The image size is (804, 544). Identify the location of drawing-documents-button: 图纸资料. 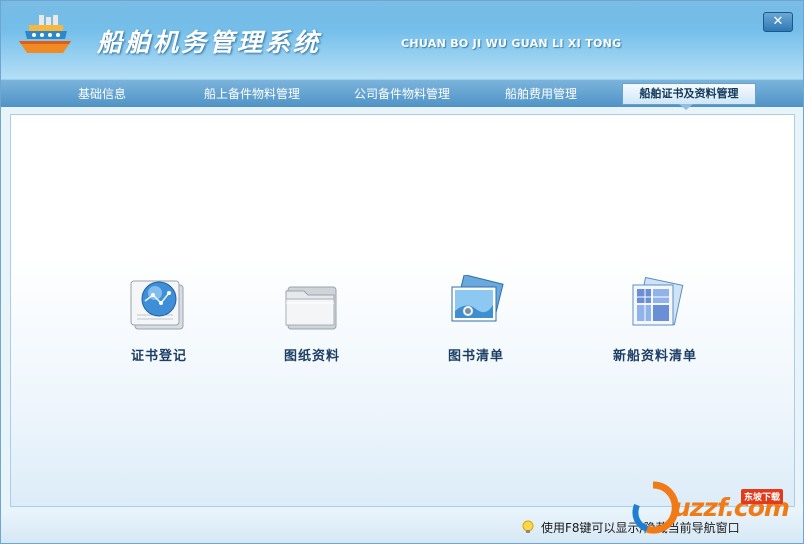
(312, 319).